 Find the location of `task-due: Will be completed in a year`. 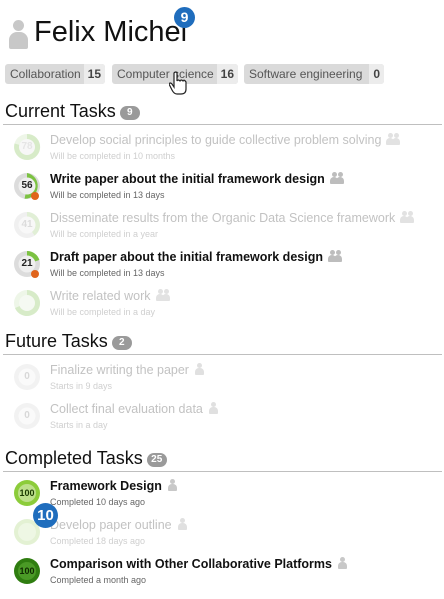

task-due: Will be completed in a year is located at coordinates (104, 234).